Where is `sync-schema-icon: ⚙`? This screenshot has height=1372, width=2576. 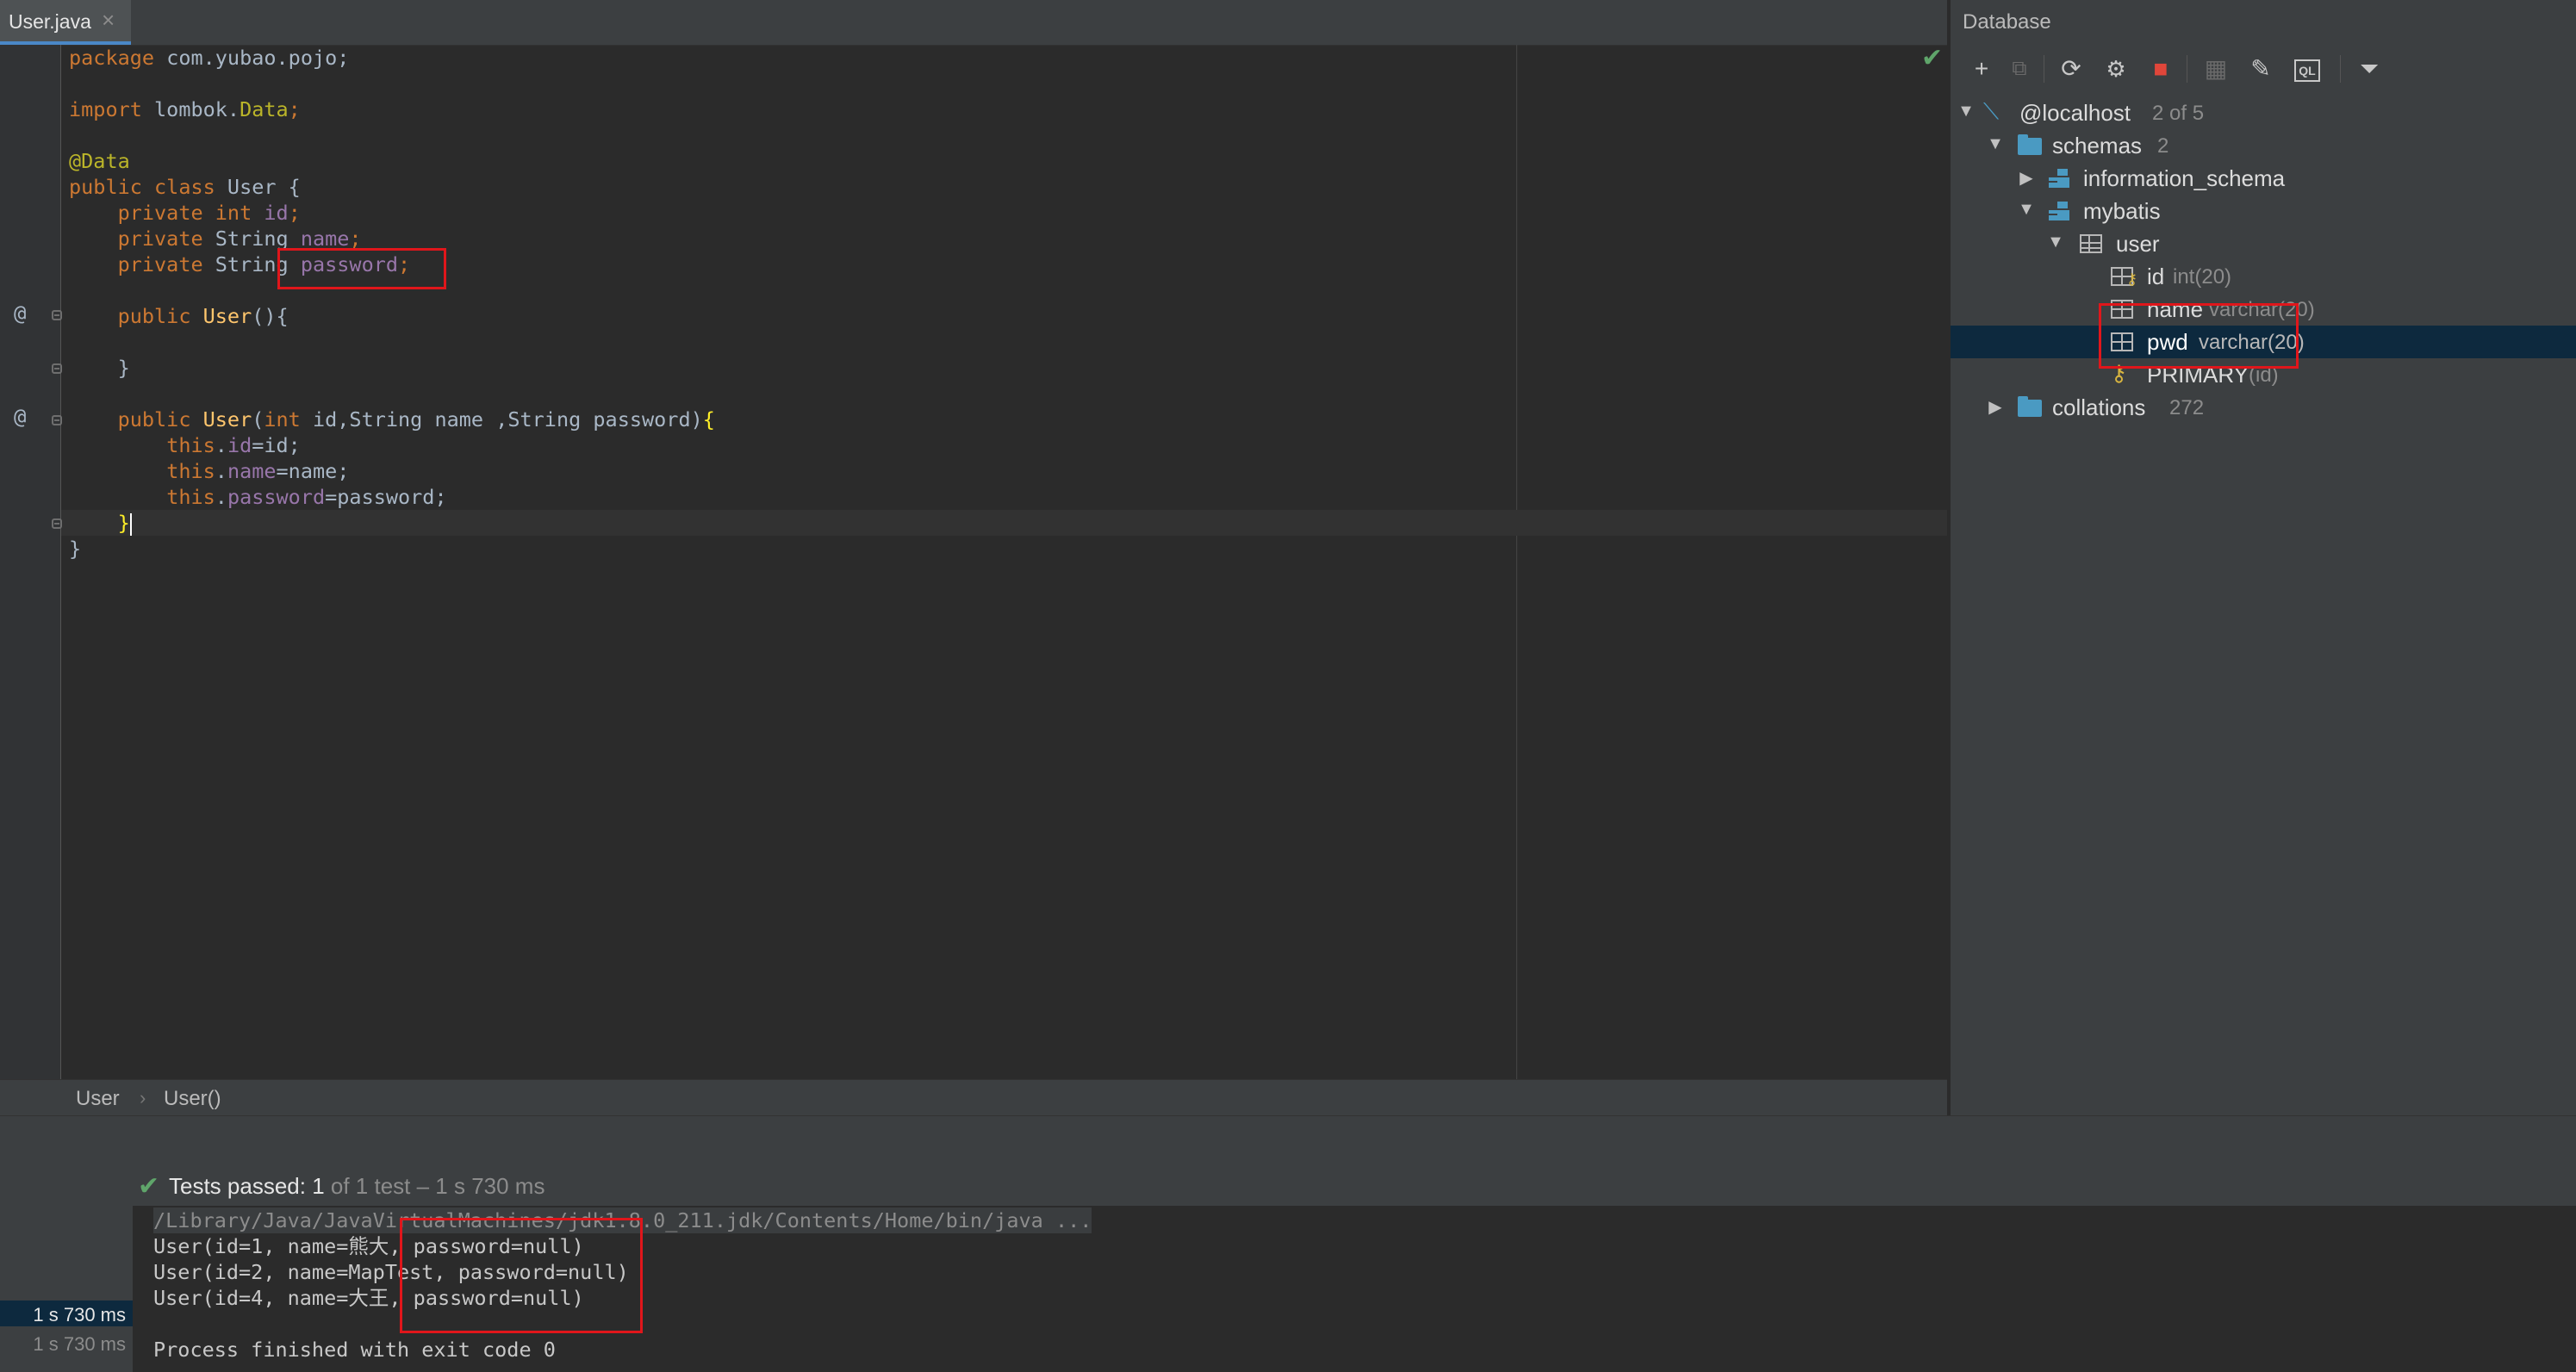 sync-schema-icon: ⚙ is located at coordinates (2116, 69).